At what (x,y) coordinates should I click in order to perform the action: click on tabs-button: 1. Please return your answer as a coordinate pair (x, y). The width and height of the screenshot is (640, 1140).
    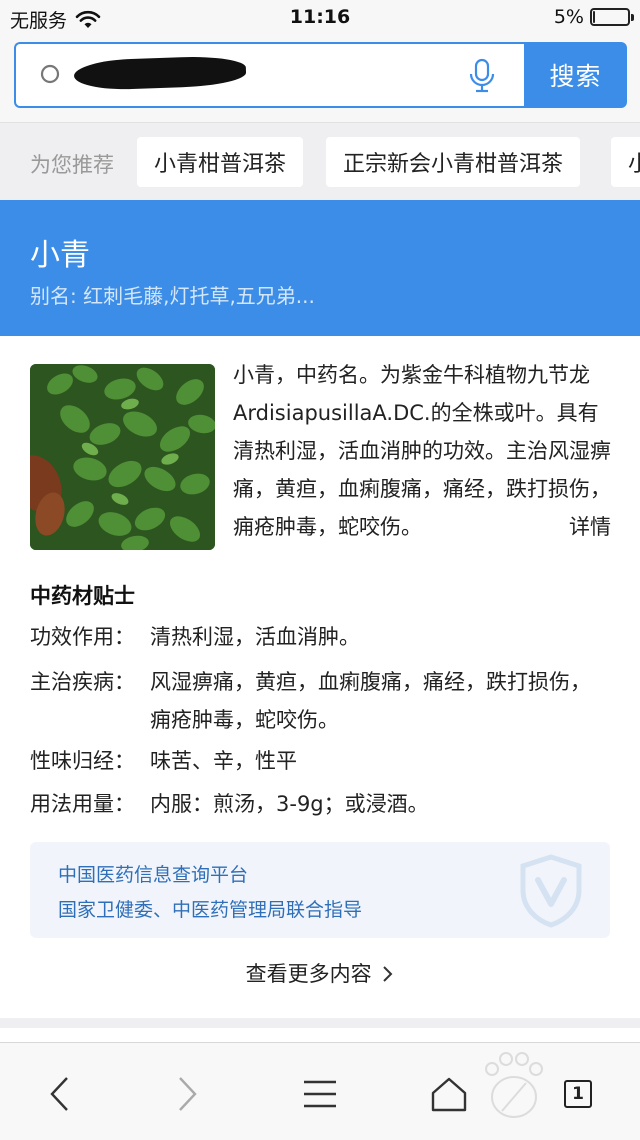
    Looking at the image, I should click on (578, 1094).